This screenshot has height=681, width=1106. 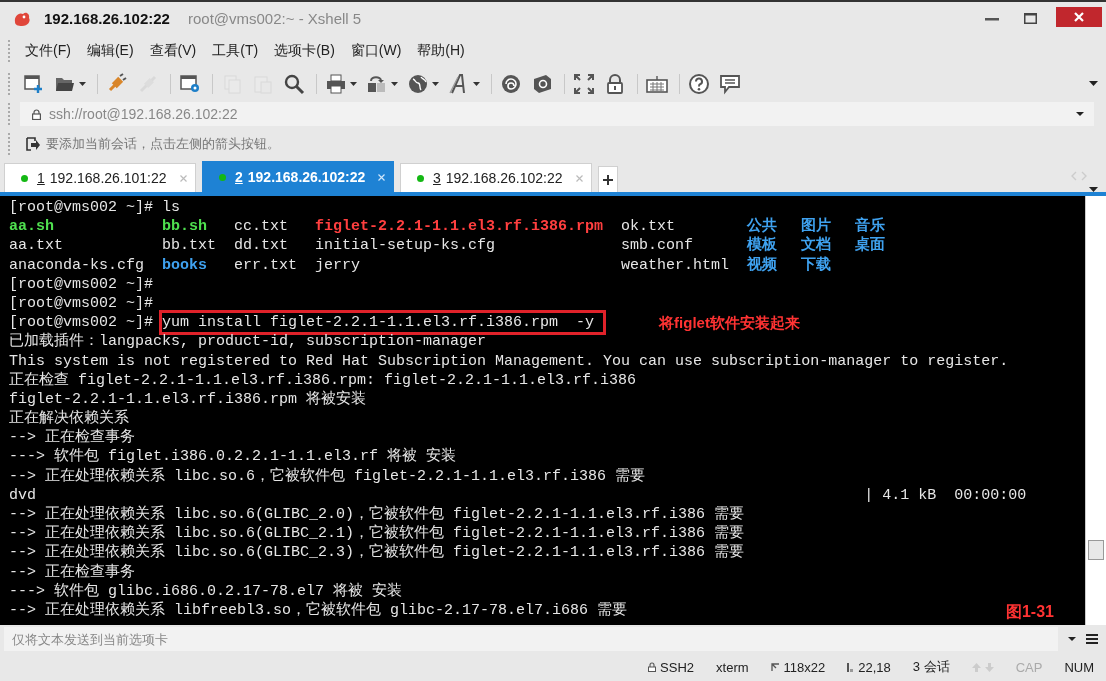 I want to click on highlighted-command: yum install figlet-2.2.1-1.1.el3.rf.i386.rpm -y, so click(x=383, y=323).